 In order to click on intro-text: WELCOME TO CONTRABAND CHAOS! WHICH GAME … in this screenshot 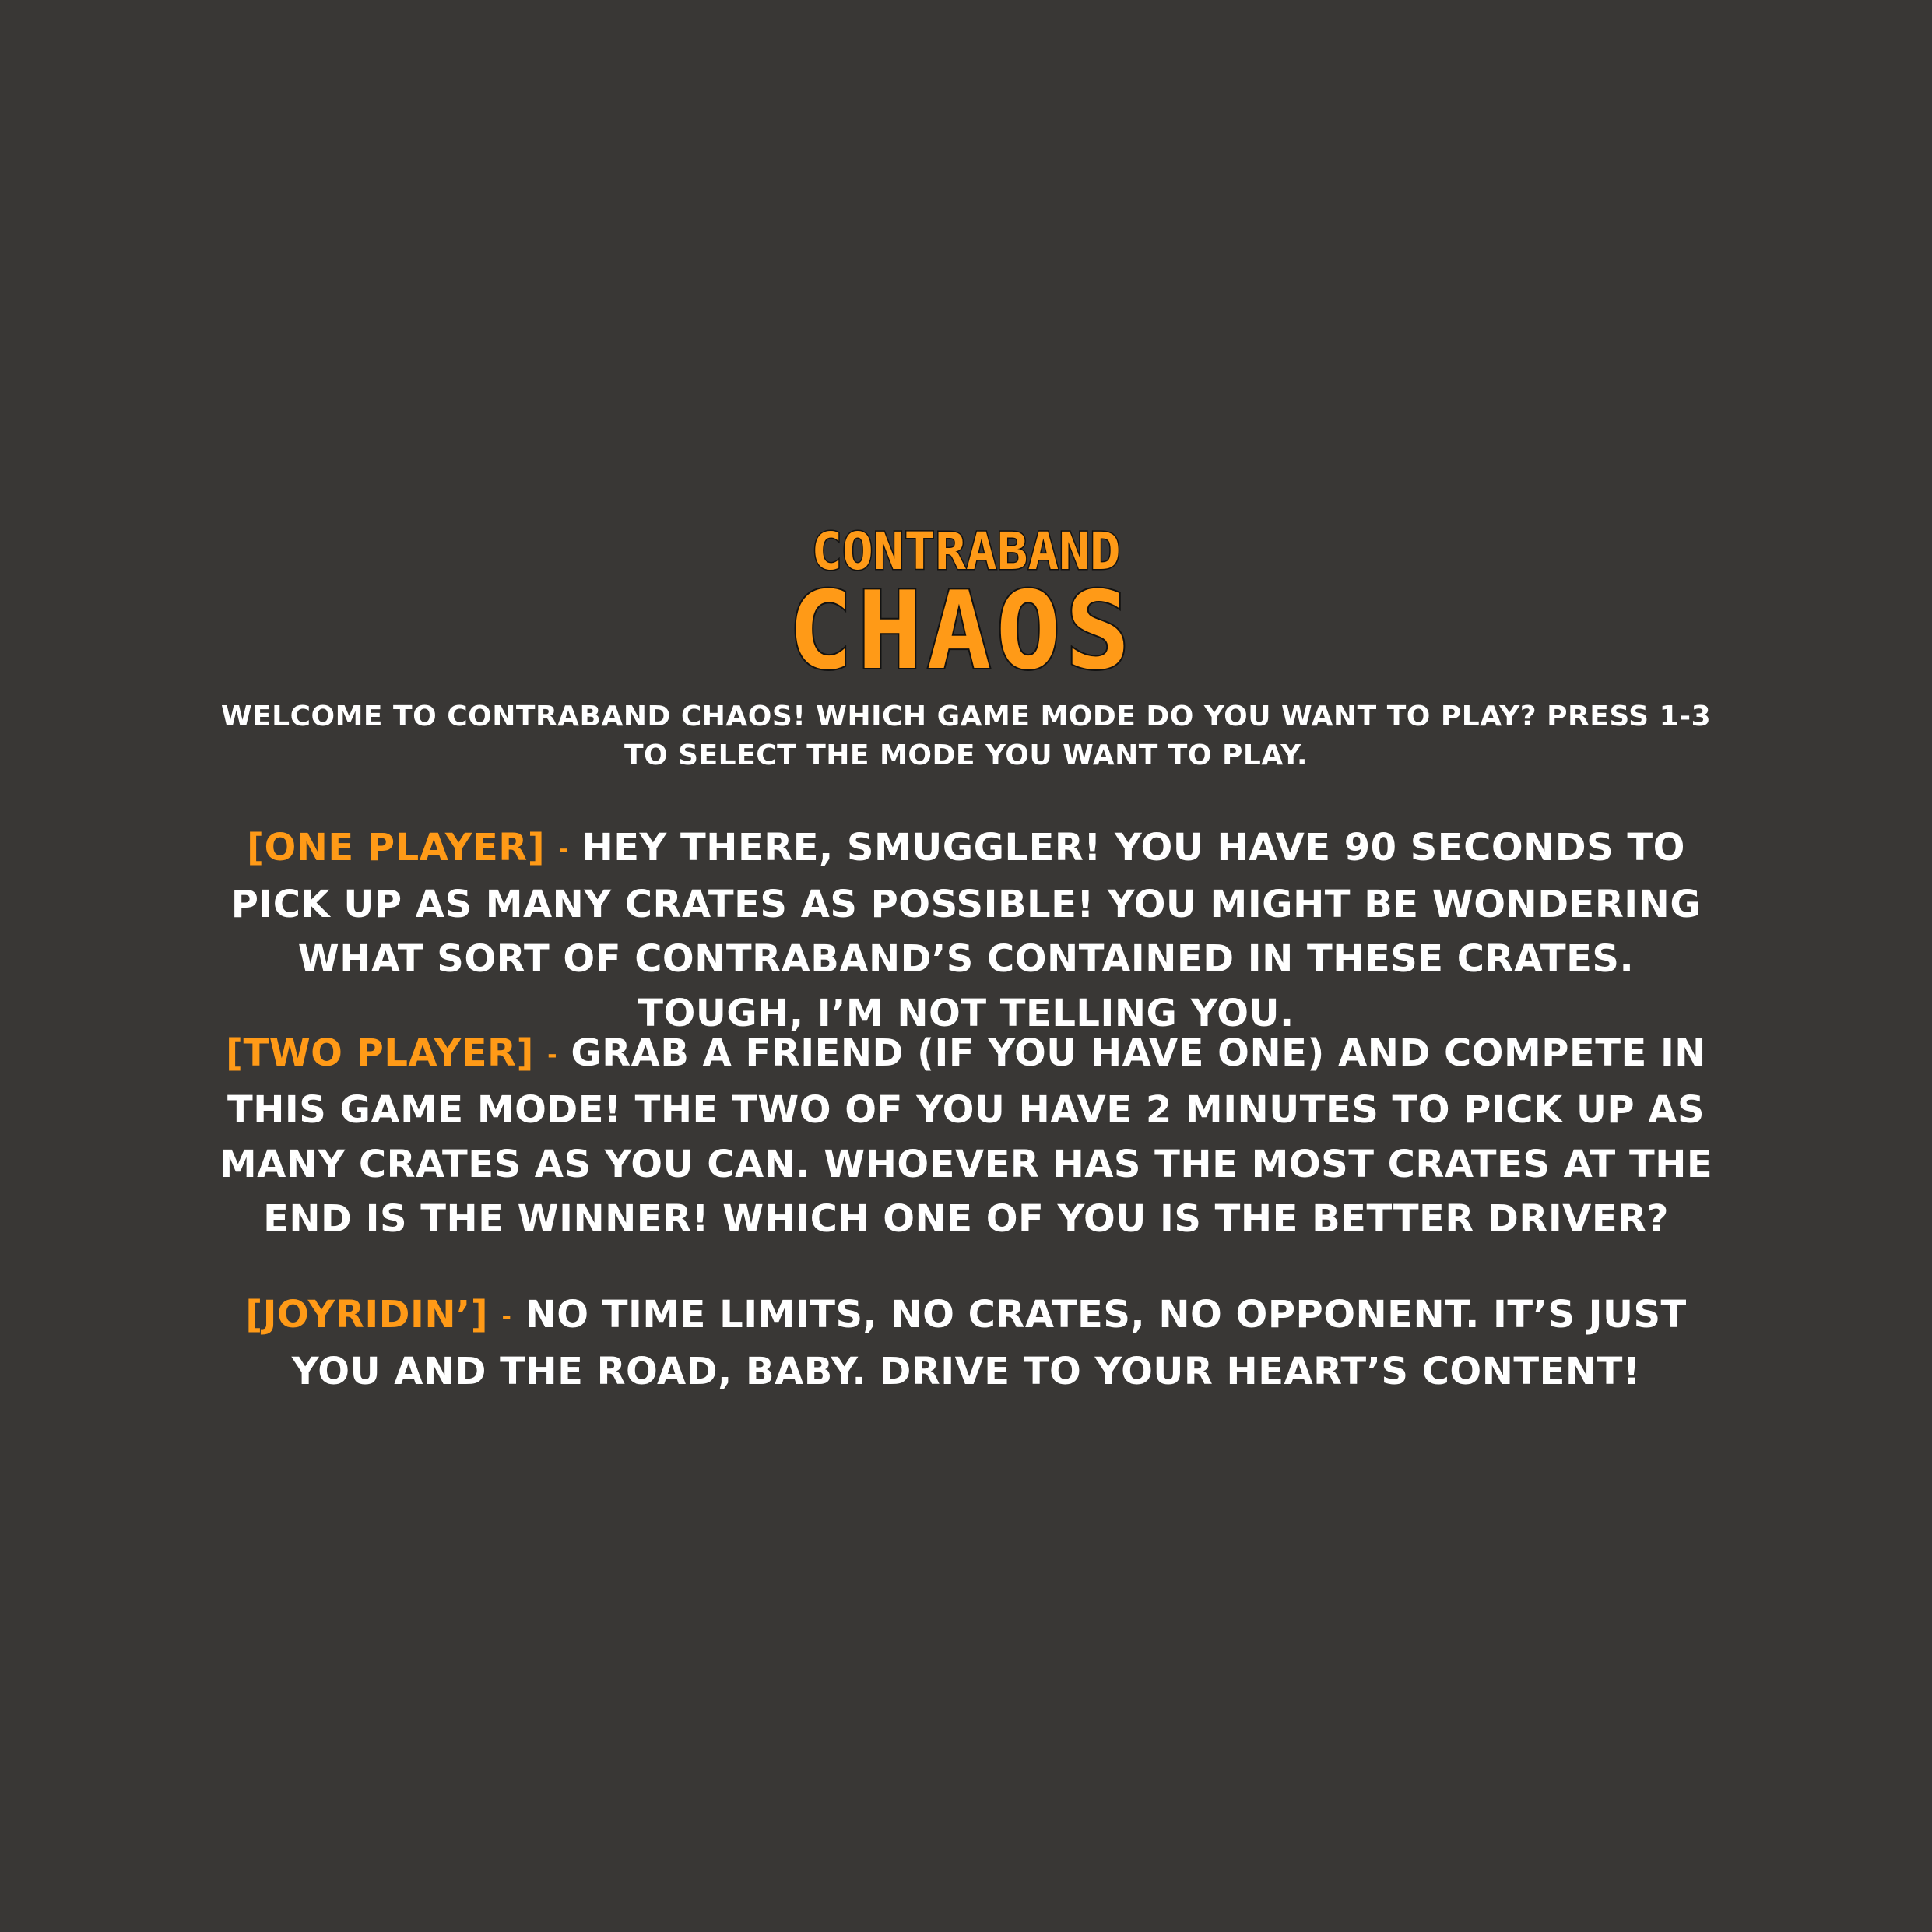, I will do `click(966, 736)`.